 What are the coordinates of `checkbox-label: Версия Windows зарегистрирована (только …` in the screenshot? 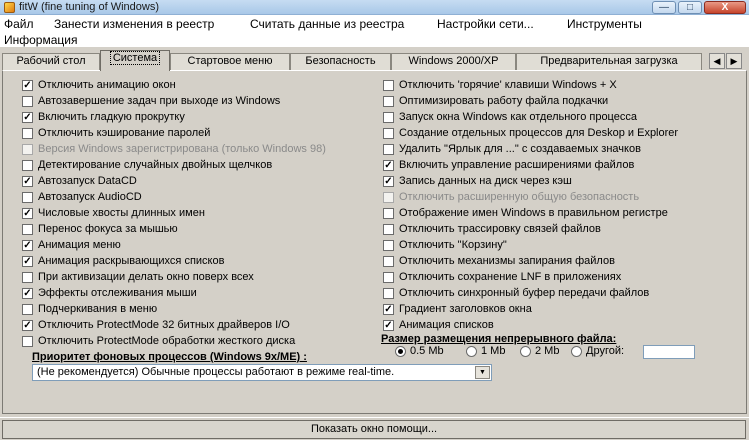 It's located at (182, 149).